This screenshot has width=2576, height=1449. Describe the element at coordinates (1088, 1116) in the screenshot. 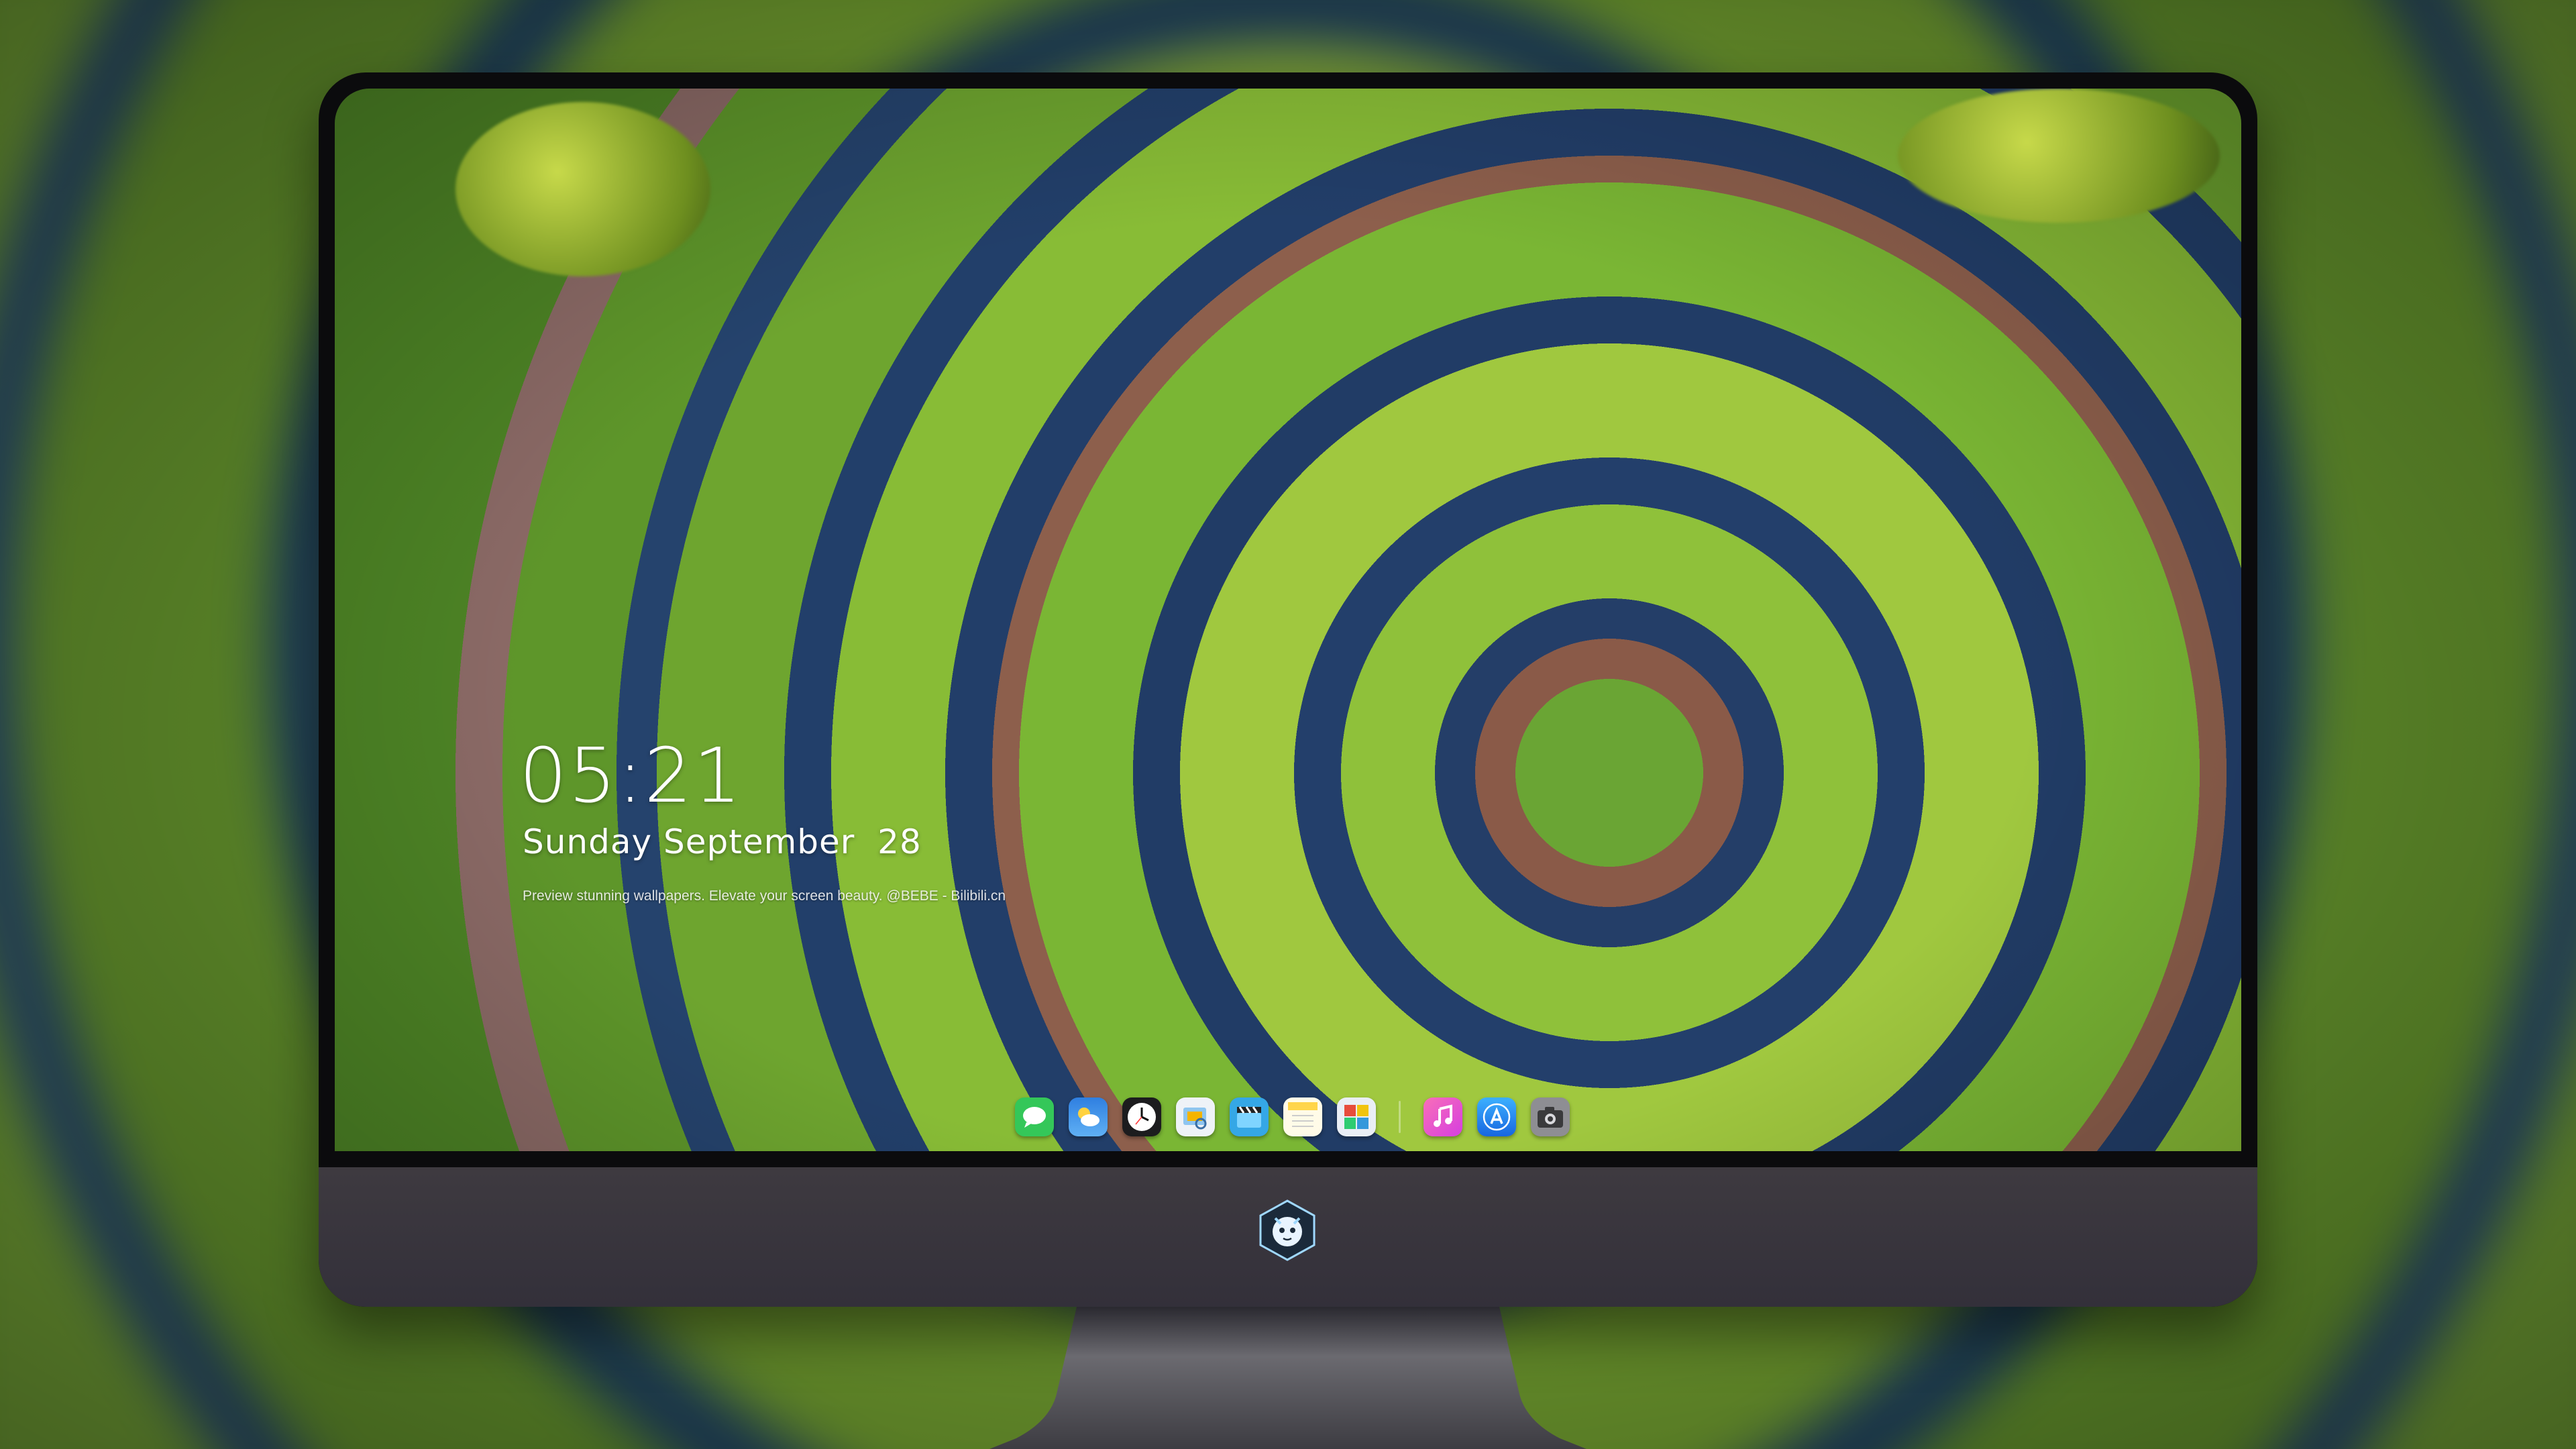

I see `dock-weather-icon` at that location.